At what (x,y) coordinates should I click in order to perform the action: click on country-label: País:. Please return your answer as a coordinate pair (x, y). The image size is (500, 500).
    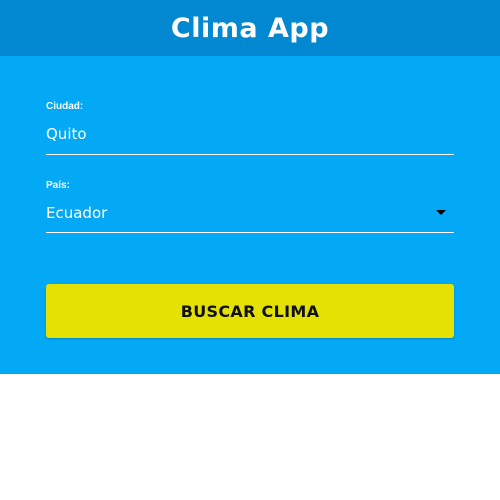
    Looking at the image, I should click on (58, 185).